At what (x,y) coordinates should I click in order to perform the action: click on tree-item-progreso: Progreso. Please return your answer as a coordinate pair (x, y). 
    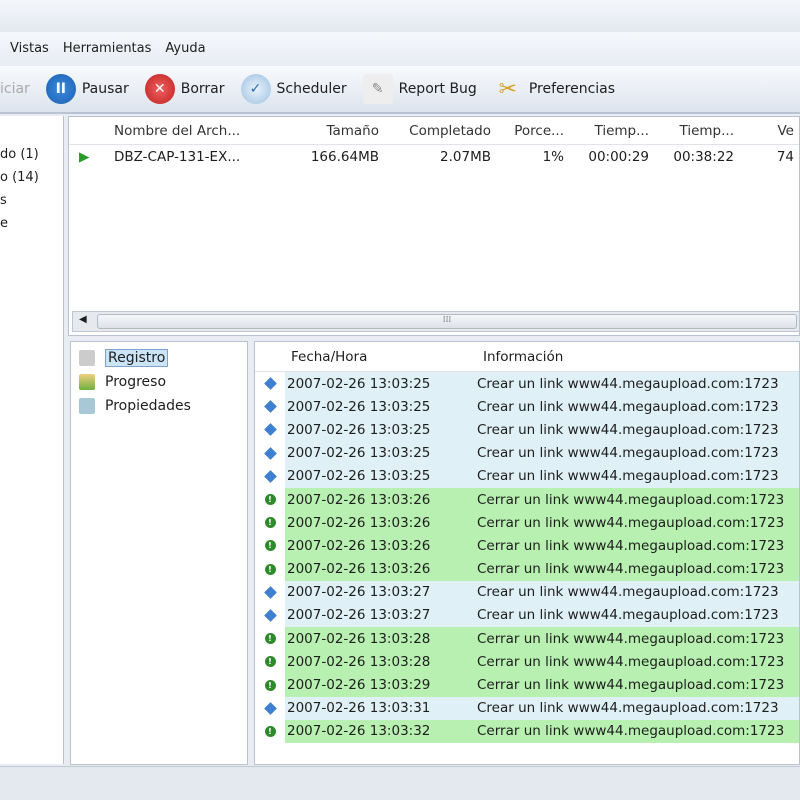
    Looking at the image, I should click on (159, 382).